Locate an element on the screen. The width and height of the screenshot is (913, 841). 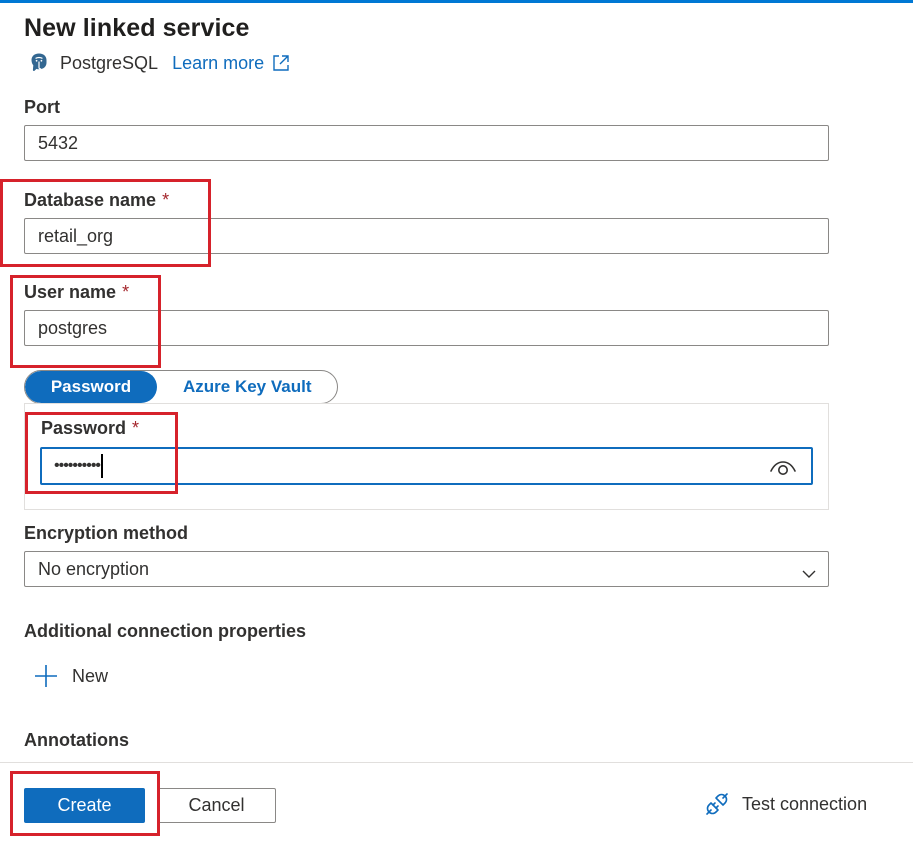
test-connection-label: Test connection is located at coordinates (805, 803).